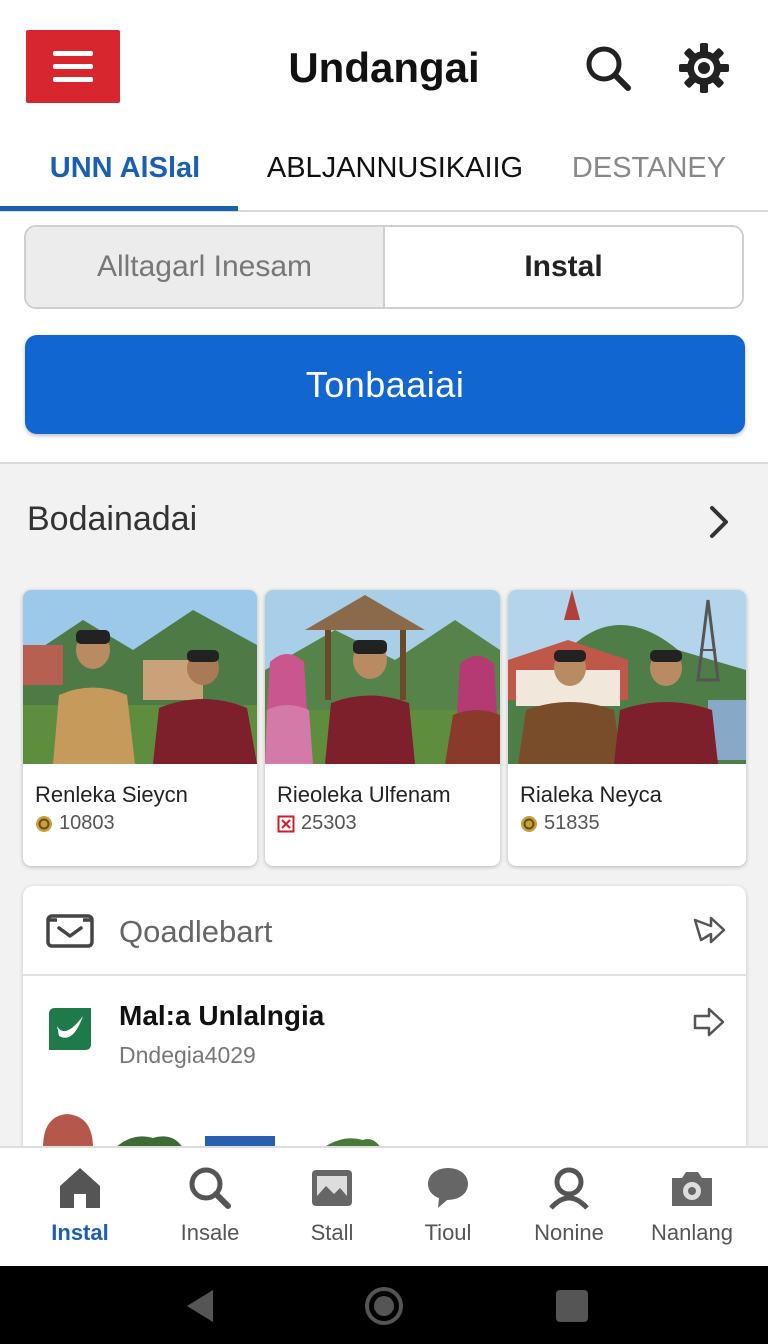 The image size is (768, 1344). I want to click on tab-unn-alslal: UNN AlSlal, so click(125, 171).